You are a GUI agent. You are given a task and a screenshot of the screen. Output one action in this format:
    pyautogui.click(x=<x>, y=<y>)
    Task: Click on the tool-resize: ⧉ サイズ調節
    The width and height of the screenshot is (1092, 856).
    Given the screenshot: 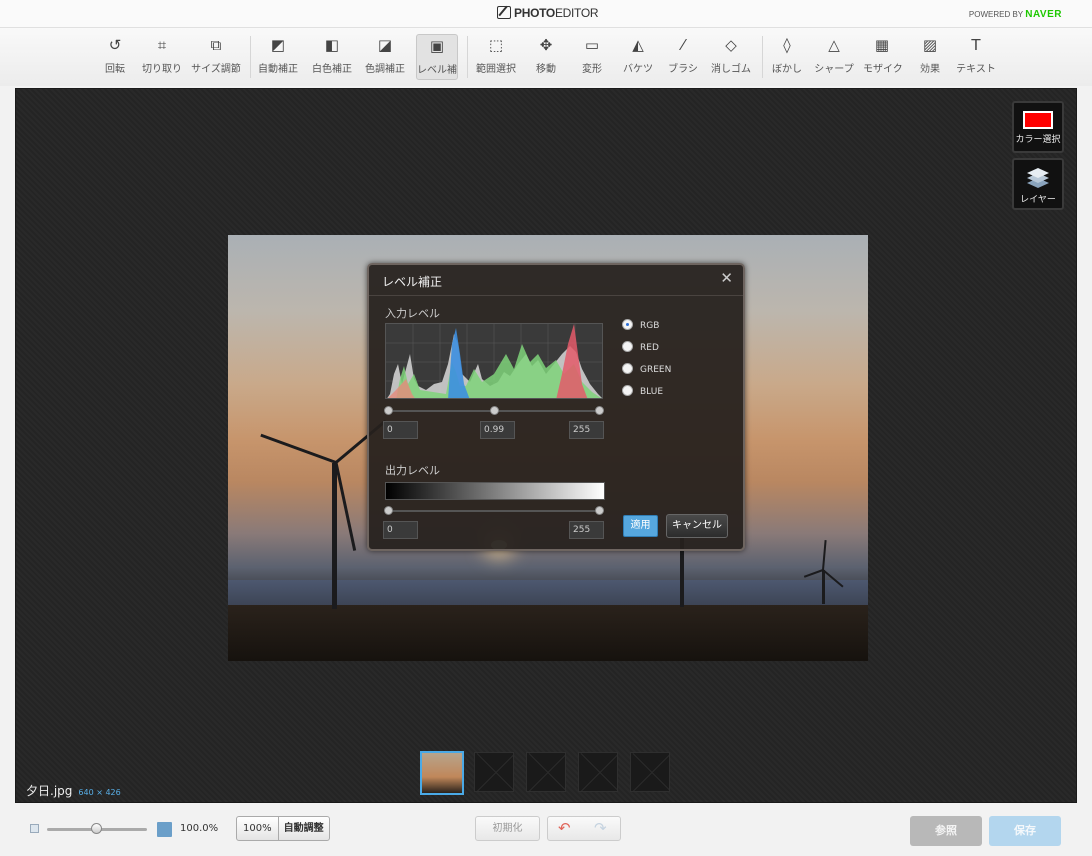 What is the action you would take?
    pyautogui.click(x=216, y=57)
    